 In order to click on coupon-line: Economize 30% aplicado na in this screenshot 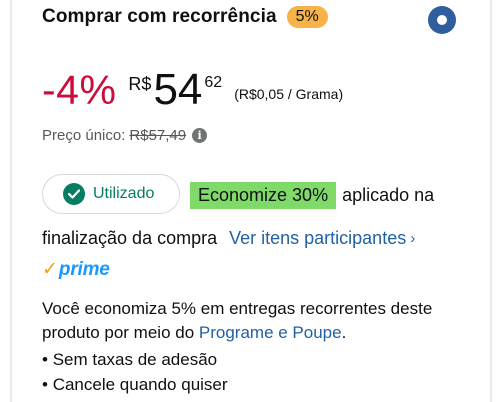, I will do `click(312, 195)`.